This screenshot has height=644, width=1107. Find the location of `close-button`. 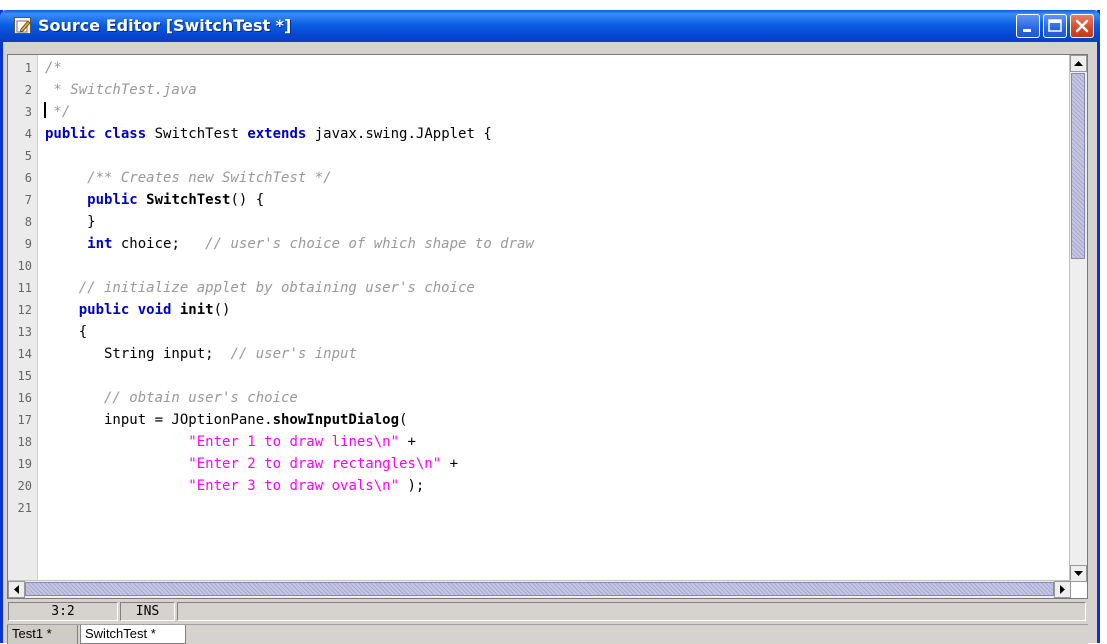

close-button is located at coordinates (1082, 26).